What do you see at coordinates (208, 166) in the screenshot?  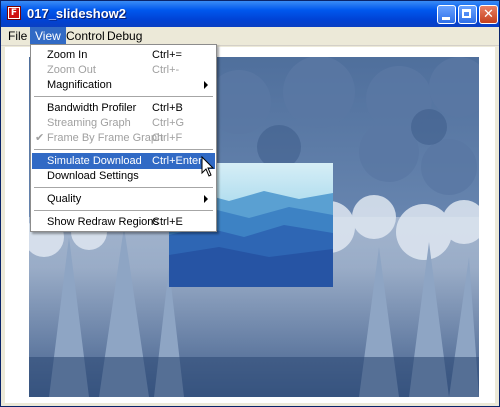 I see `mouse-pointer-graphic` at bounding box center [208, 166].